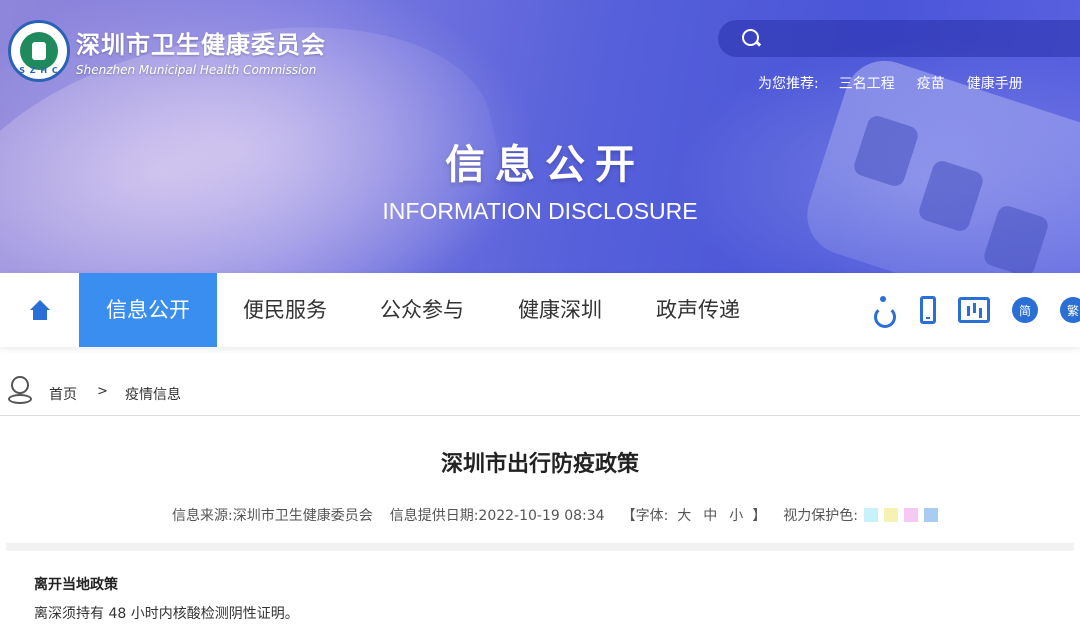  What do you see at coordinates (931, 83) in the screenshot?
I see `recommend-link-vaccine: 疫苗` at bounding box center [931, 83].